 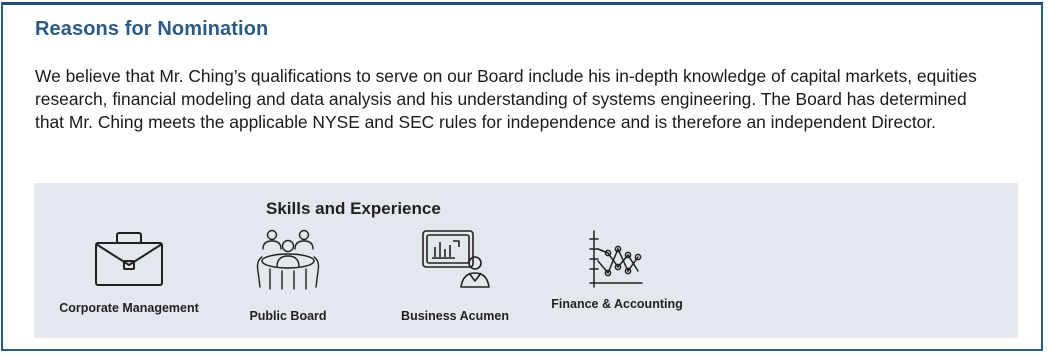 I want to click on skill-finance-accounting: Finance & Accounting, so click(x=617, y=269).